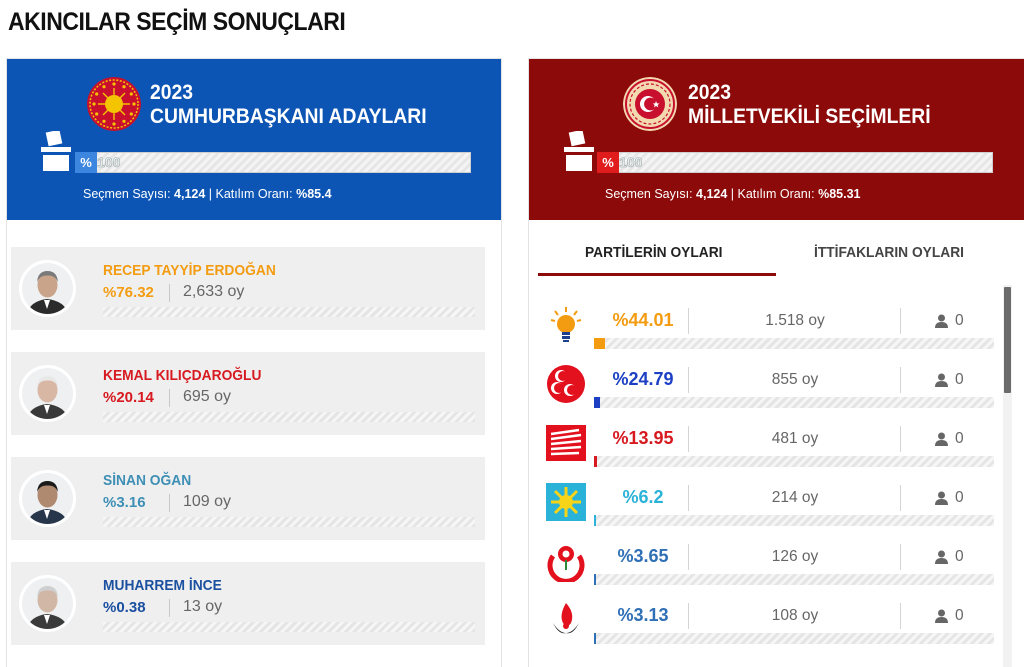 The image size is (1024, 667). I want to click on active-tab-indicator, so click(657, 274).